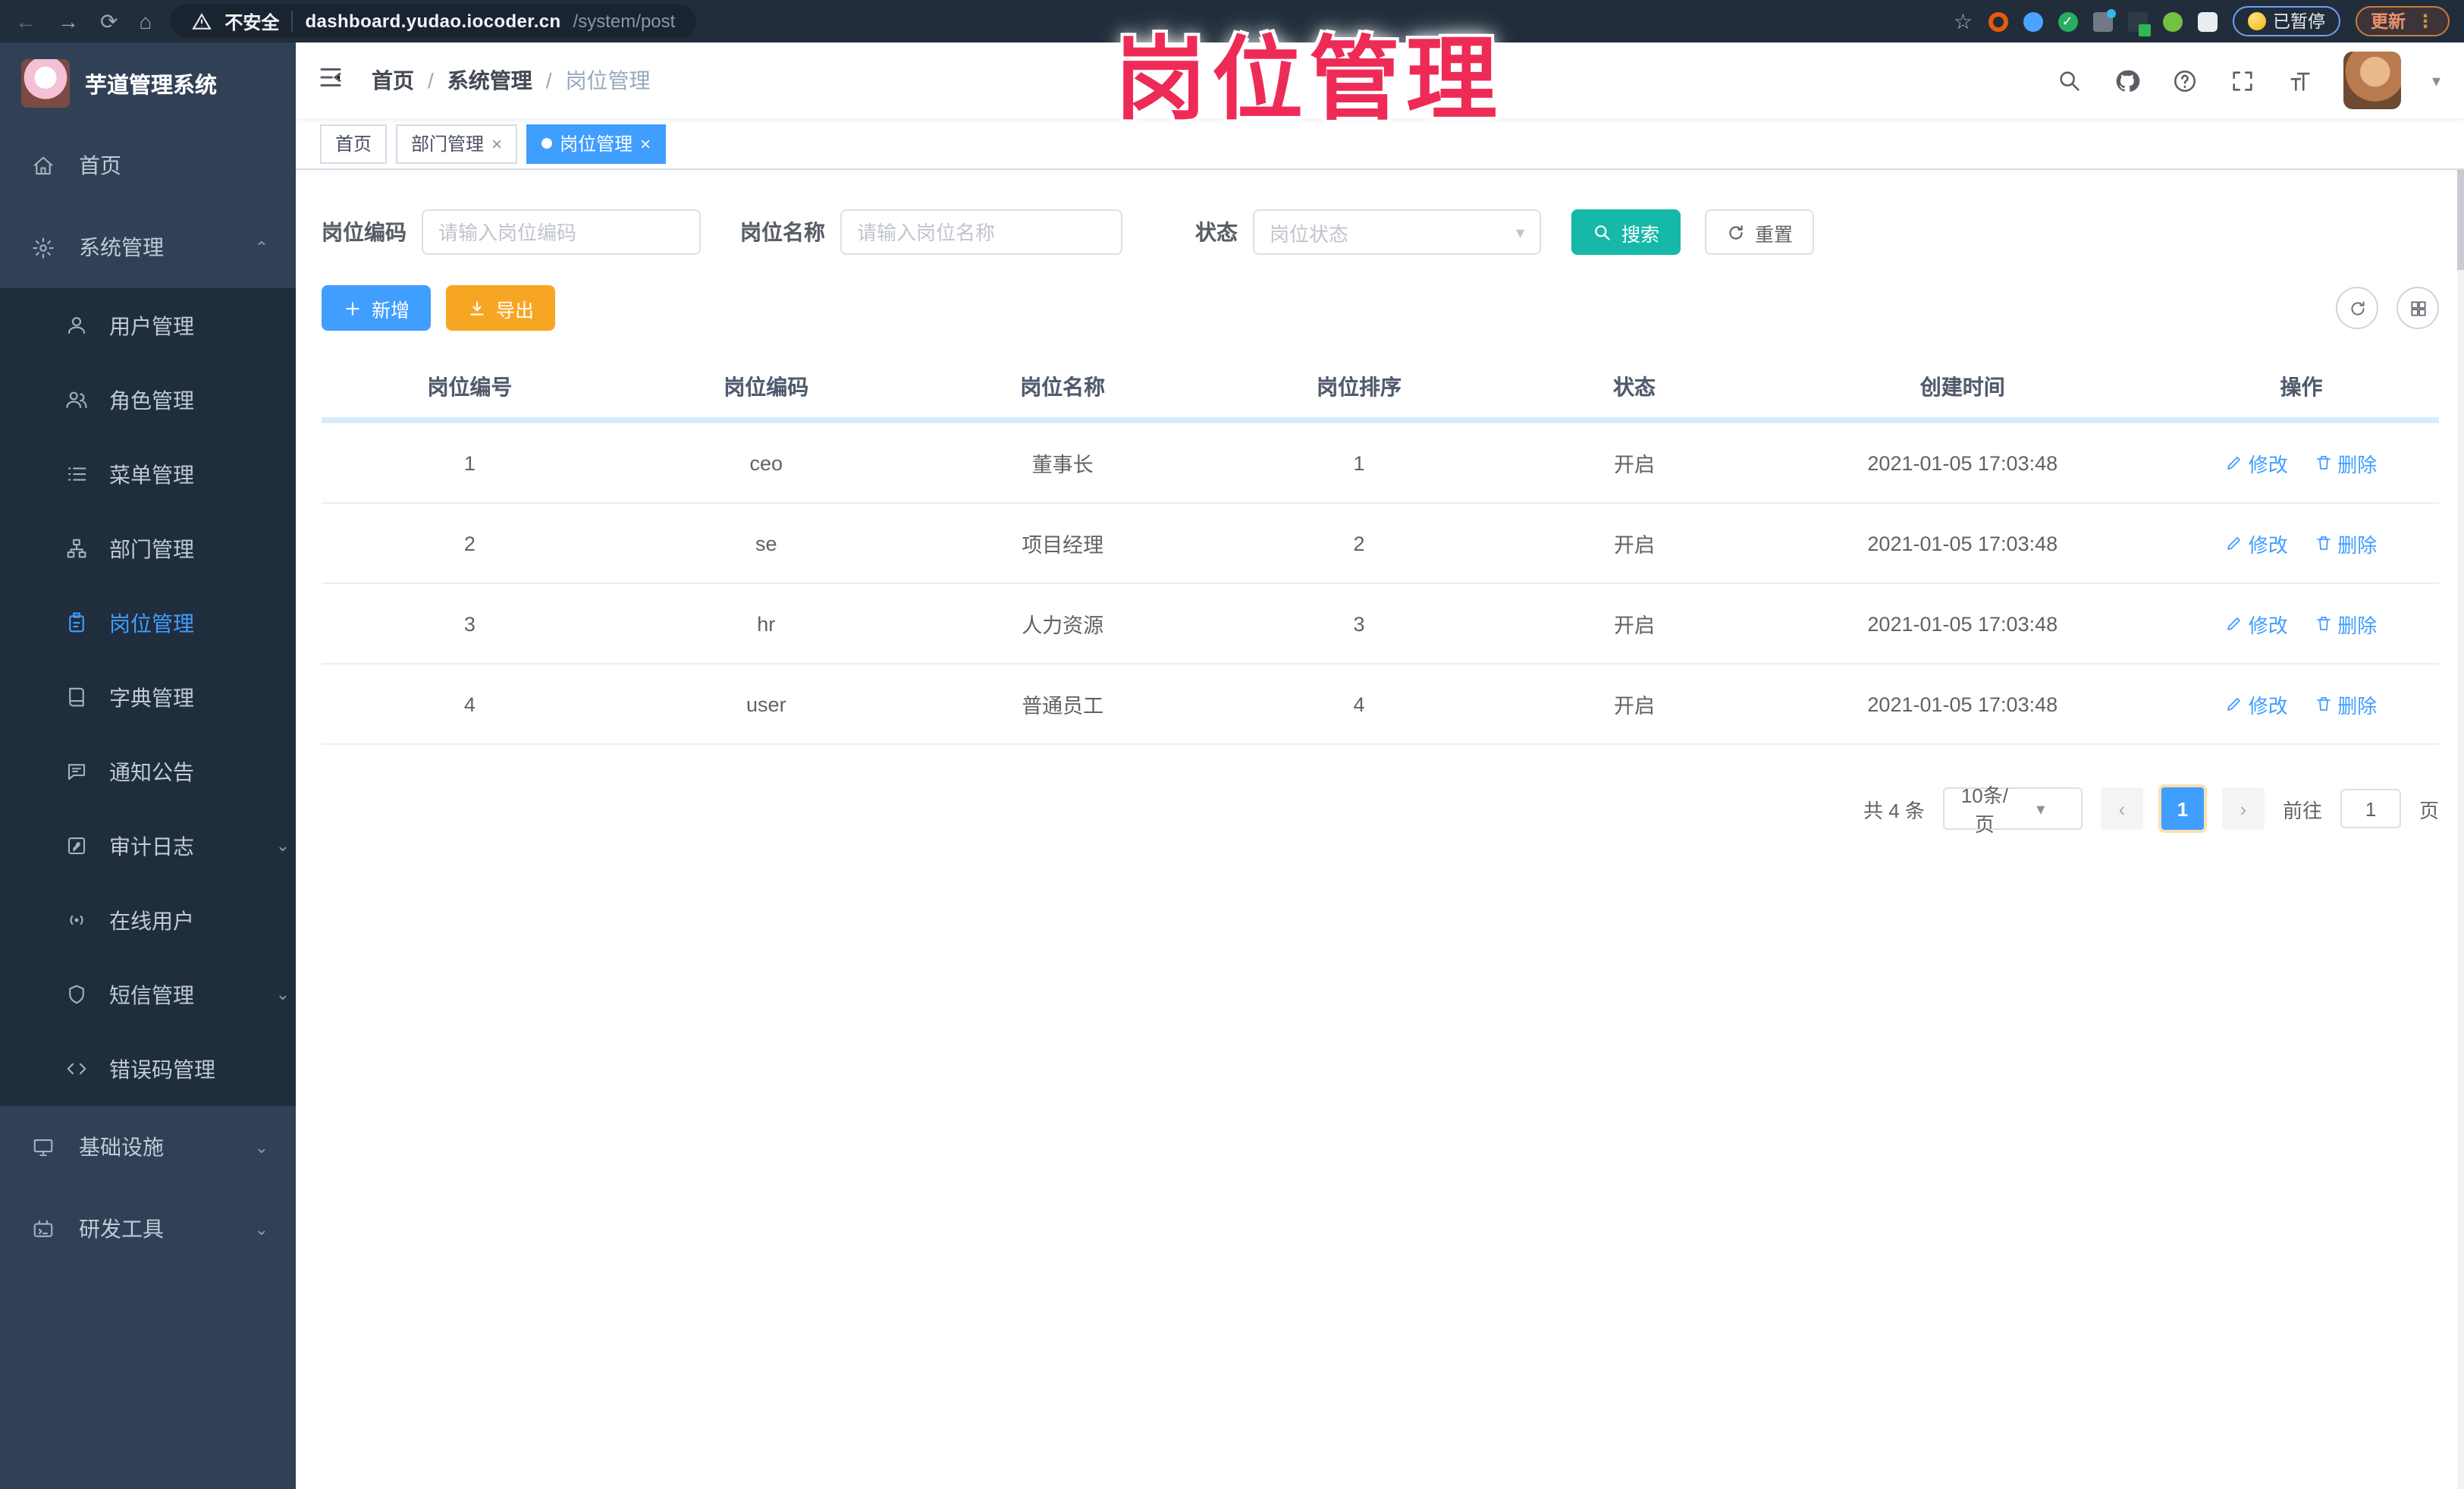 The width and height of the screenshot is (2464, 1489). What do you see at coordinates (2286, 21) in the screenshot?
I see `paused-badge: 已暂停` at bounding box center [2286, 21].